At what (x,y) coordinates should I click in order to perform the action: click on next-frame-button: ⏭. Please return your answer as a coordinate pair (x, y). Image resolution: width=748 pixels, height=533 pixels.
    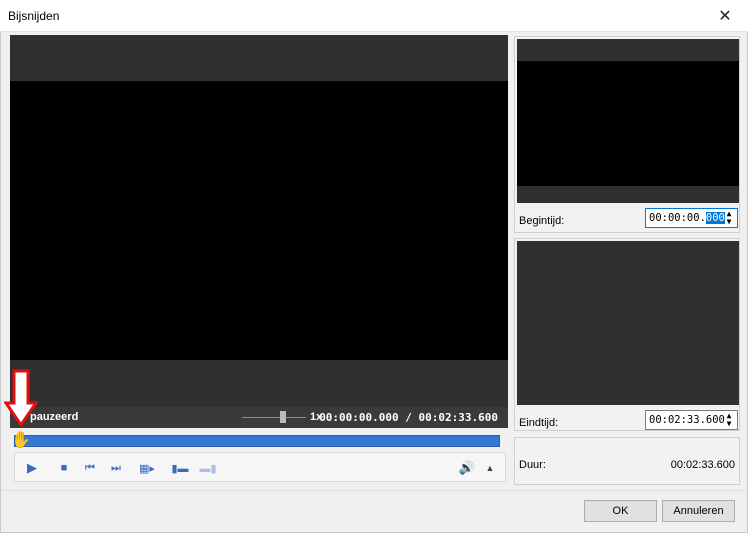
    Looking at the image, I should click on (116, 468).